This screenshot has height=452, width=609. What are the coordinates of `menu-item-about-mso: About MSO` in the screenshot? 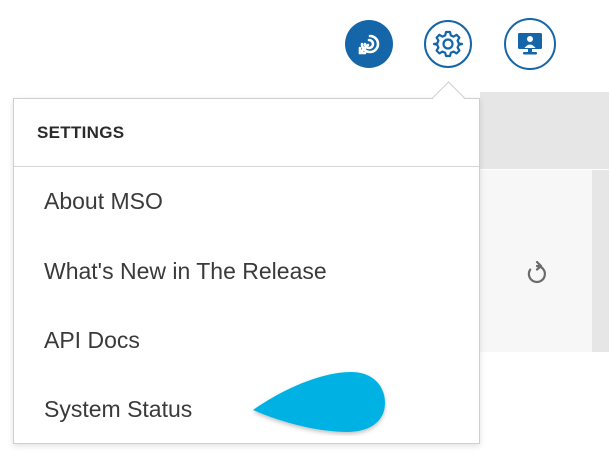 It's located at (246, 204).